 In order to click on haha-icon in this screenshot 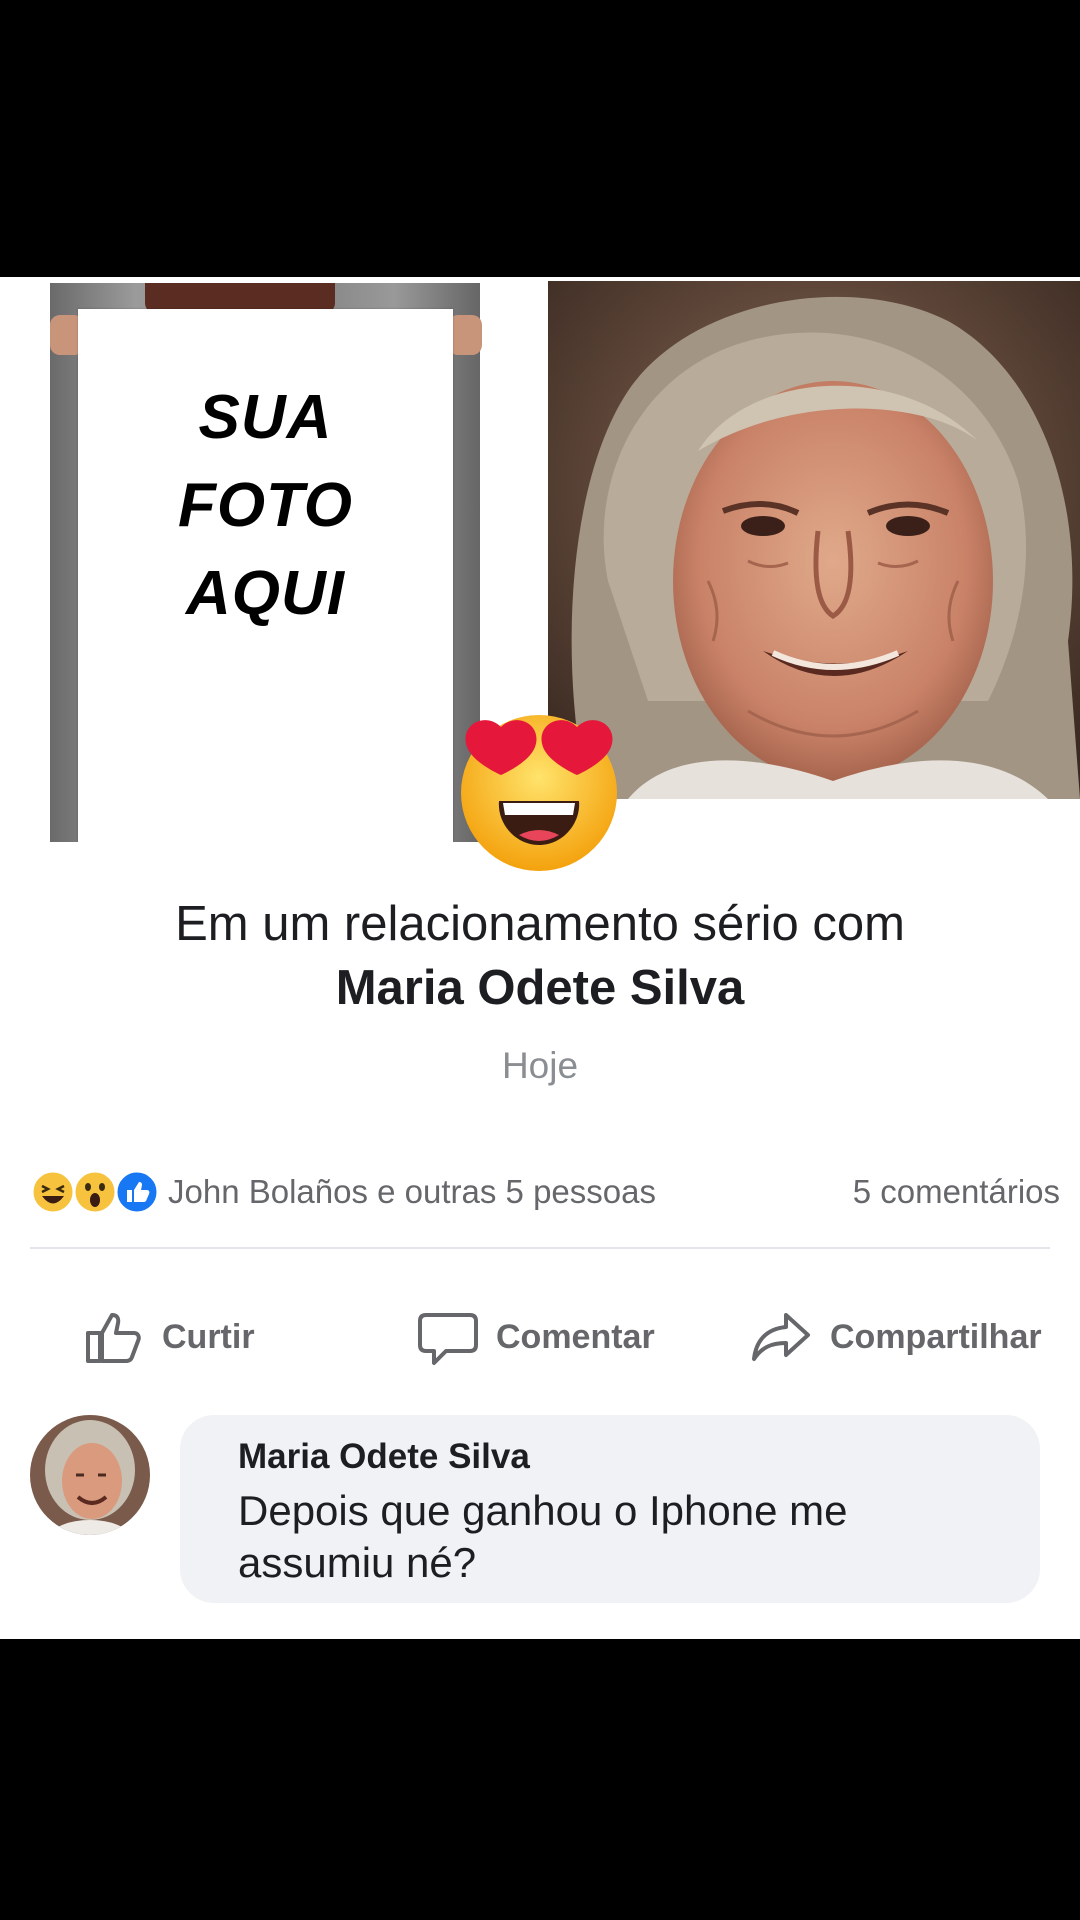, I will do `click(53, 1192)`.